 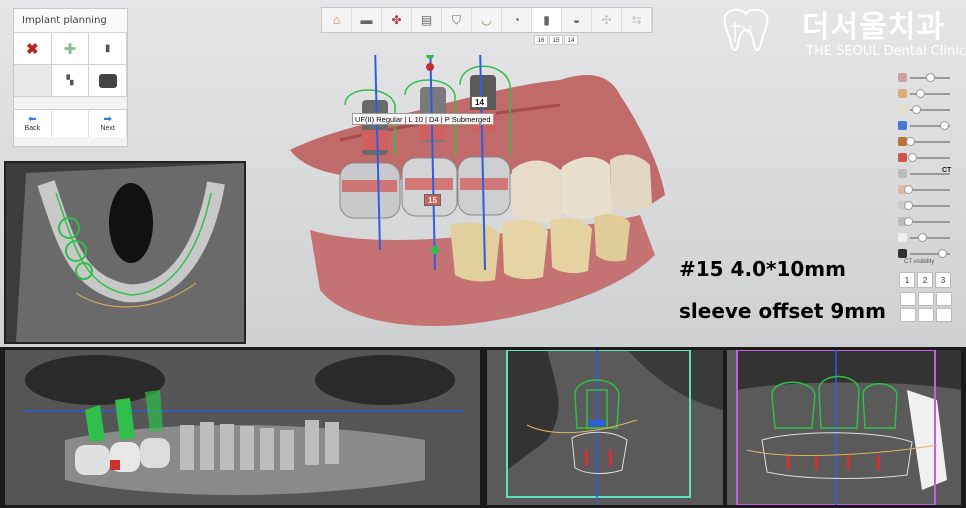 What do you see at coordinates (107, 128) in the screenshot?
I see `next-label: Next` at bounding box center [107, 128].